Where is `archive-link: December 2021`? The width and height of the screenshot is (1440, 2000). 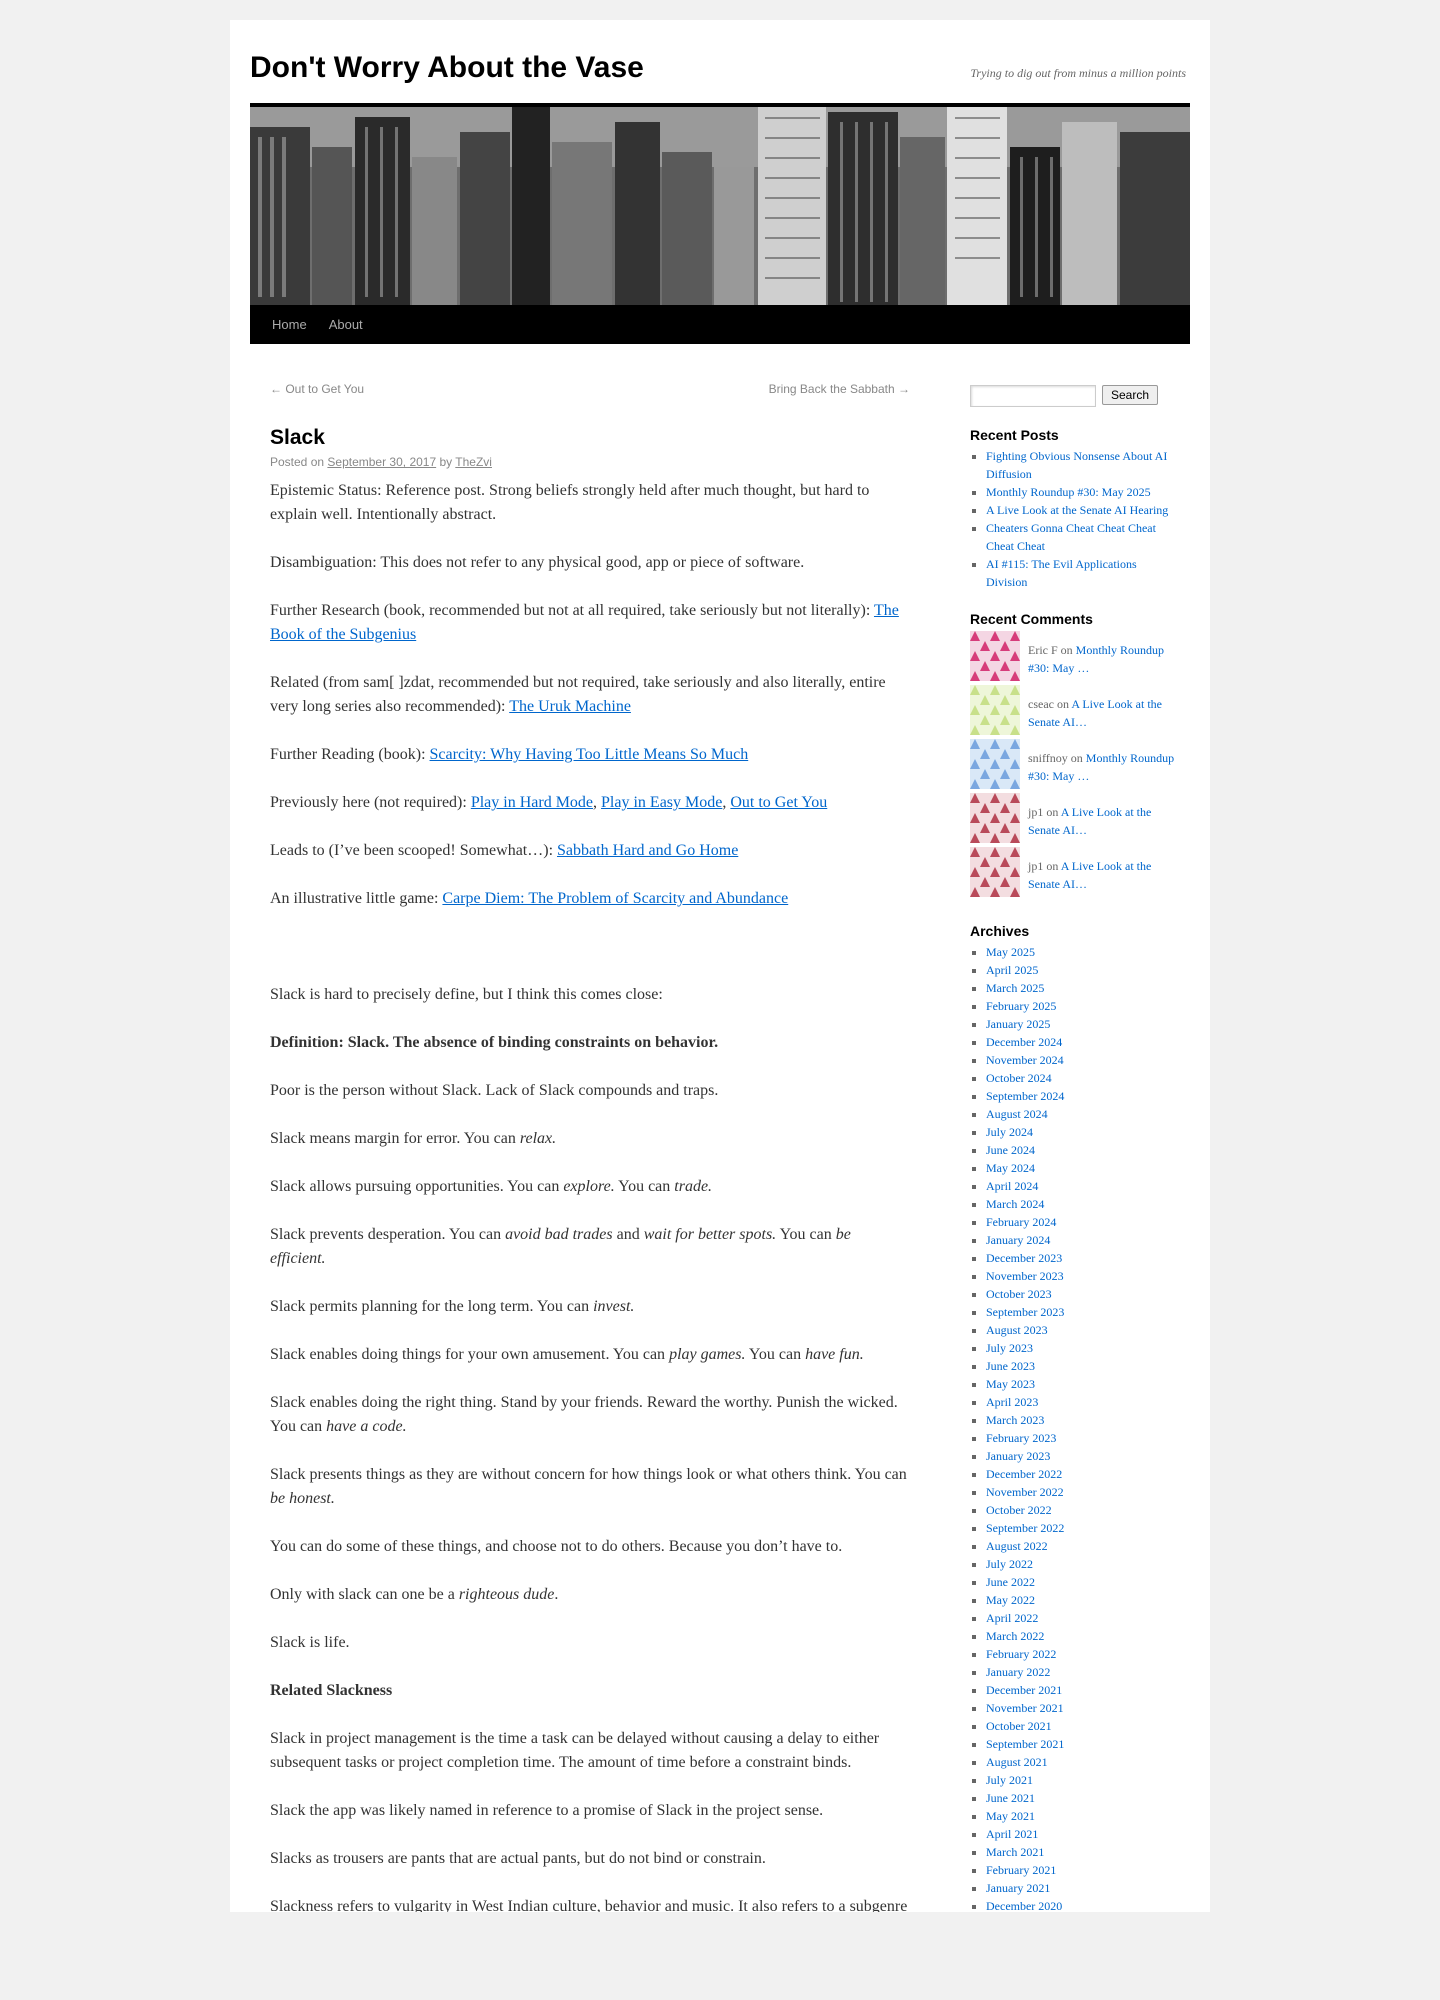 archive-link: December 2021 is located at coordinates (1024, 1690).